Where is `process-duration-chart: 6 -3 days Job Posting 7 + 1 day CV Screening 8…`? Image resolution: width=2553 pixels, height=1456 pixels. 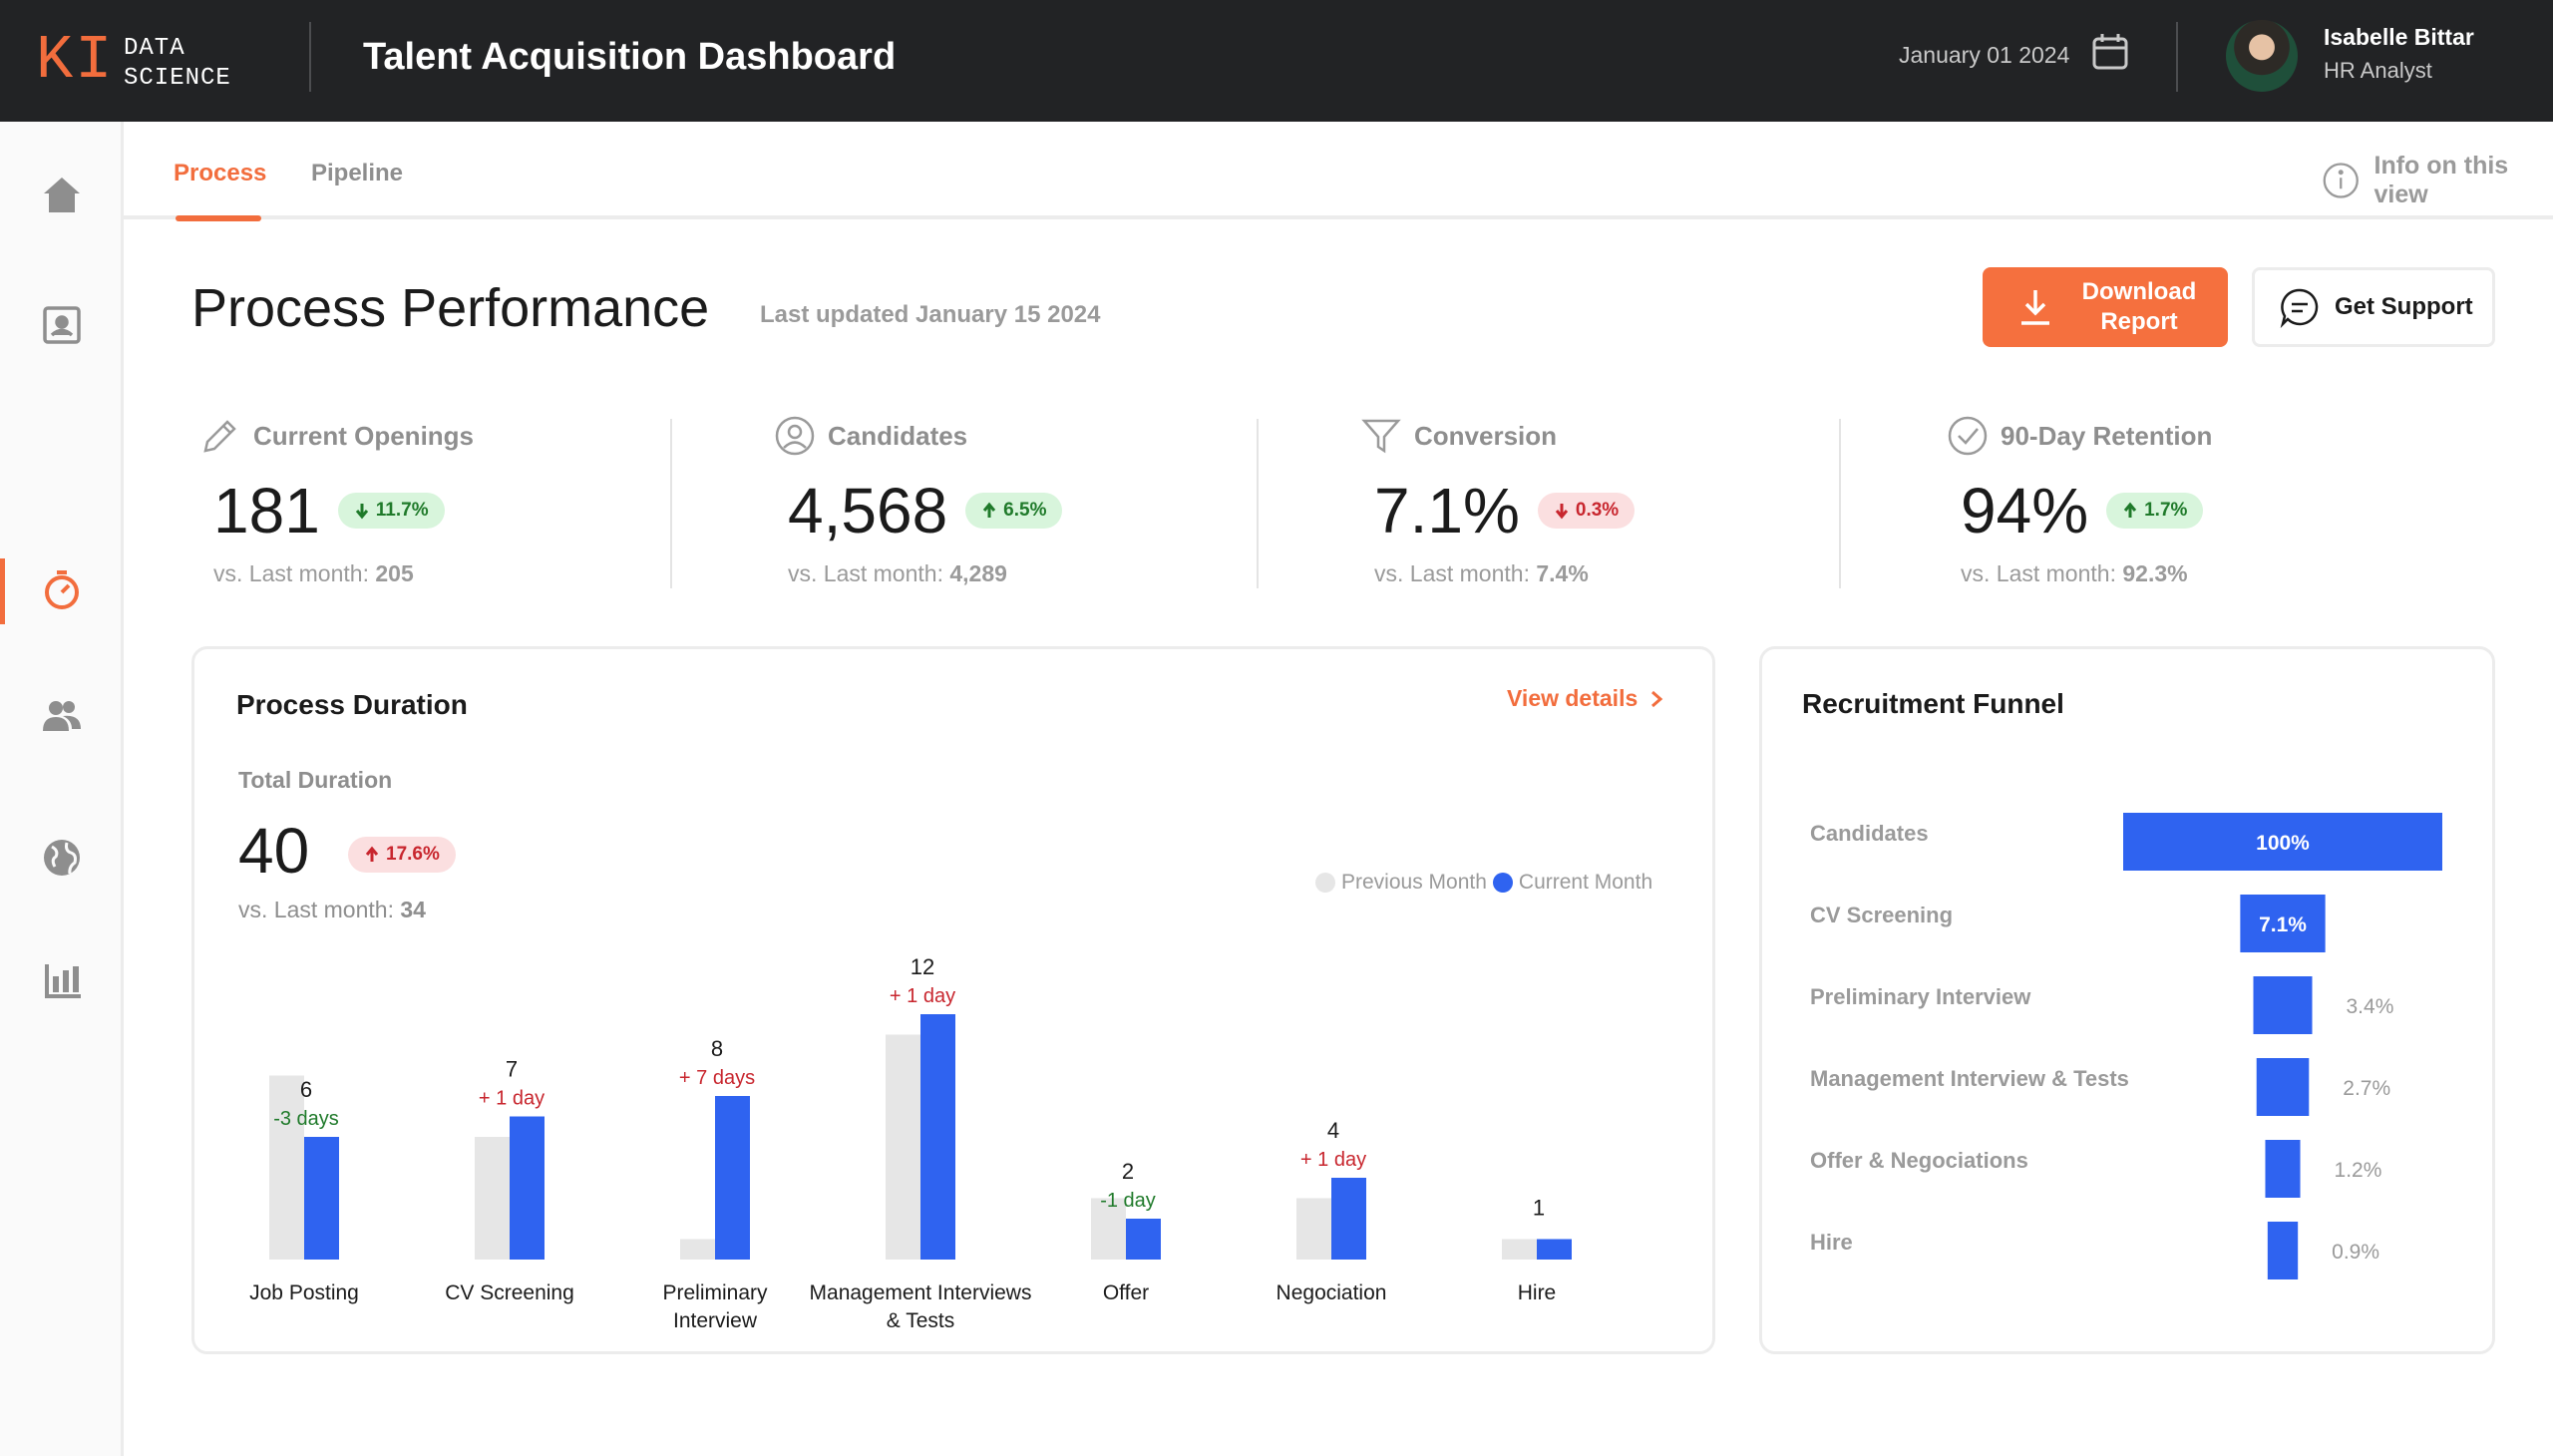
process-duration-chart: 6 -3 days Job Posting 7 + 1 day CV Screening 8… is located at coordinates (911, 1143).